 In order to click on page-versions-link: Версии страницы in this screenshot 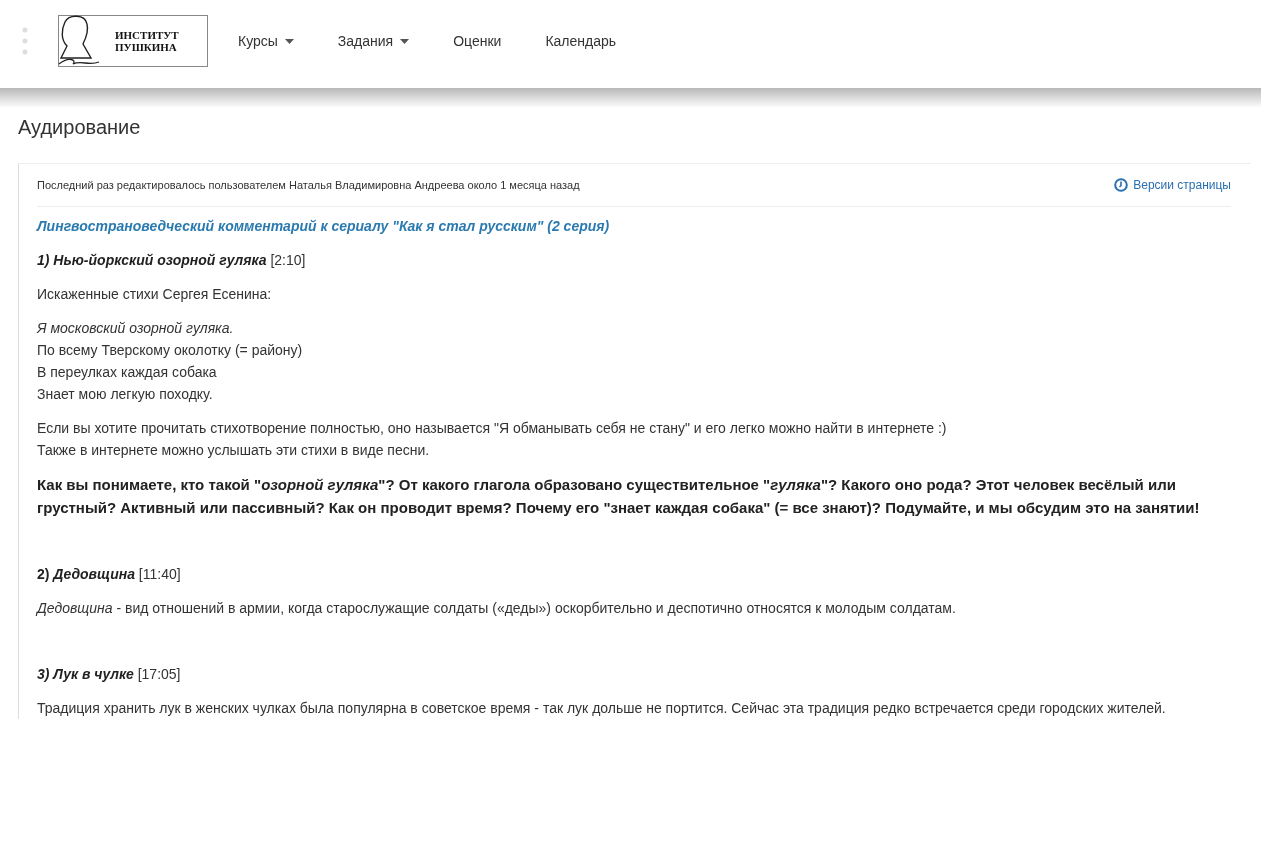, I will do `click(1172, 185)`.